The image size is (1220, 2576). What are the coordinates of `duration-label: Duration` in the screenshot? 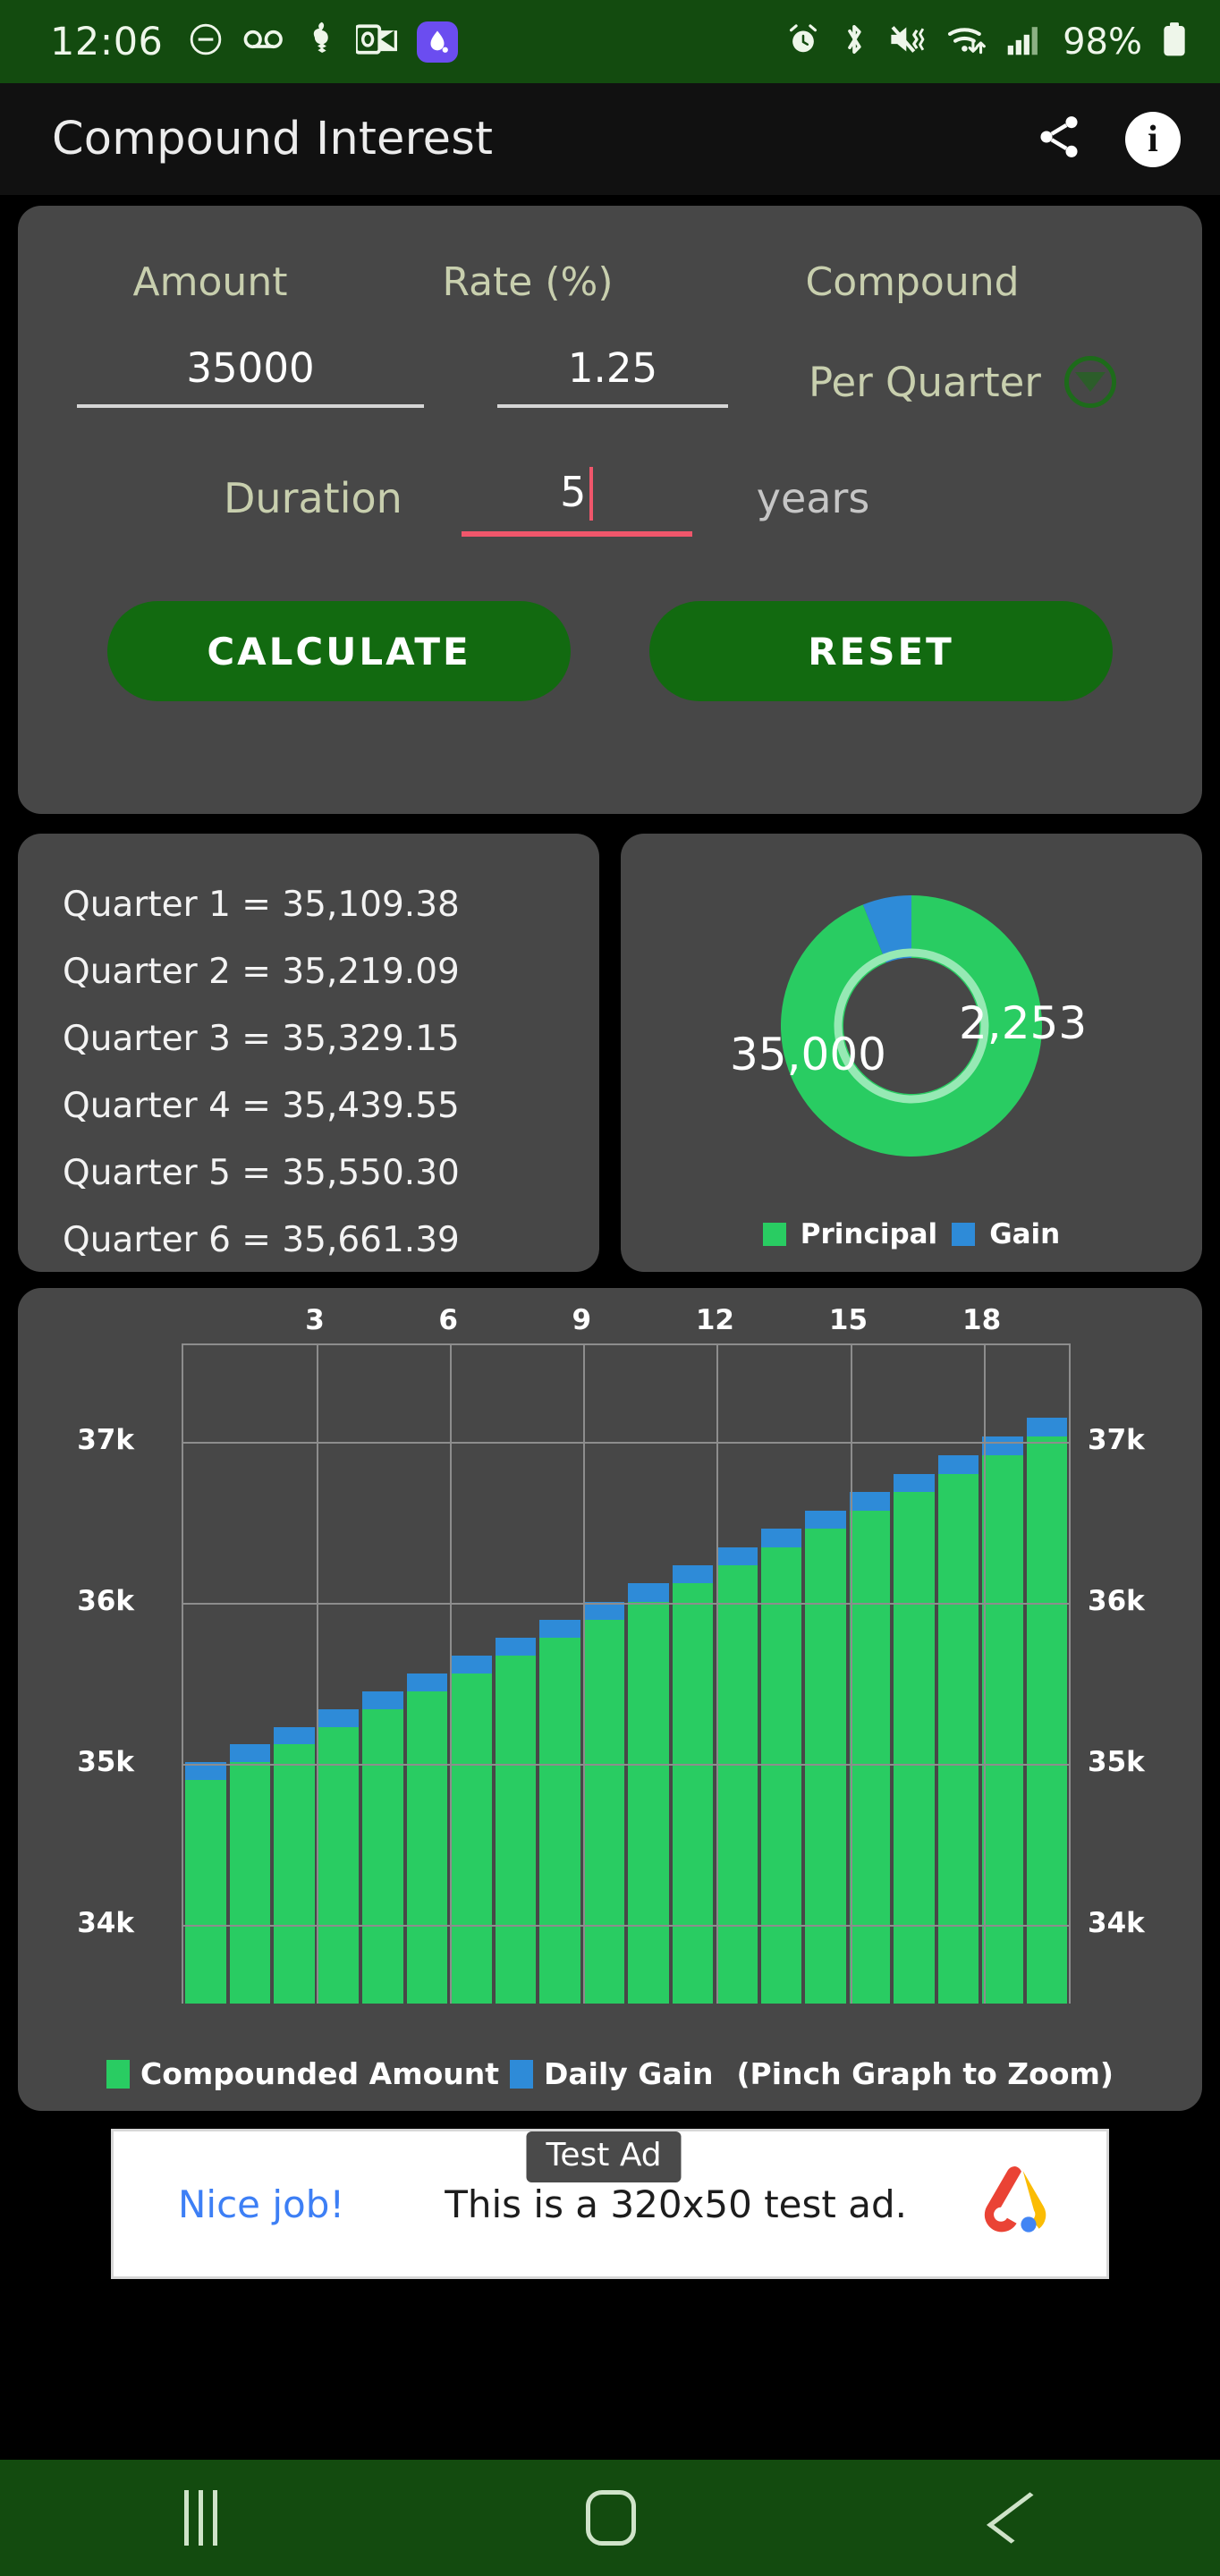 It's located at (313, 498).